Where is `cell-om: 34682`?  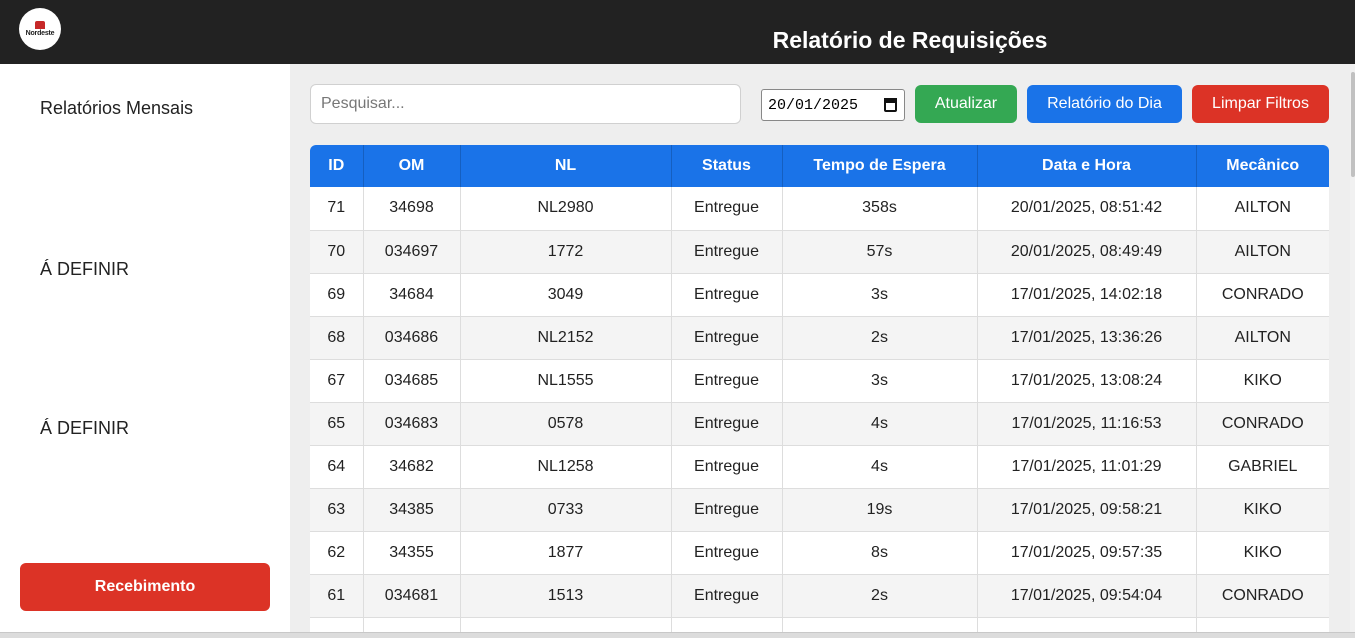 cell-om: 34682 is located at coordinates (412, 467).